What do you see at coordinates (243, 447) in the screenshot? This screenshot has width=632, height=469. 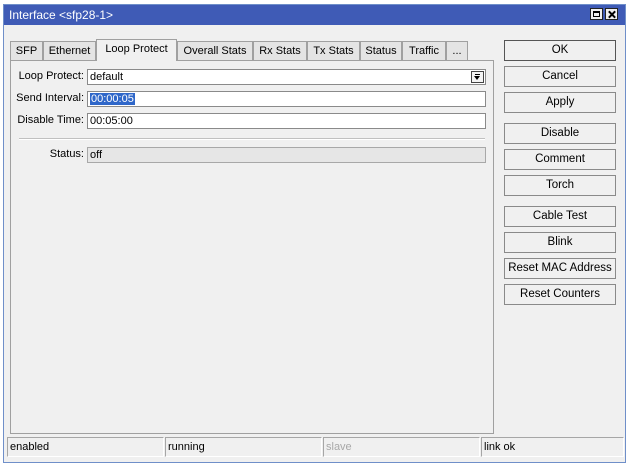 I see `status-running: running` at bounding box center [243, 447].